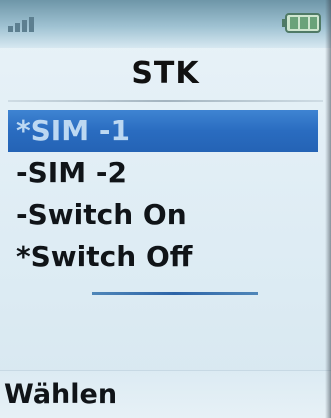  I want to click on select-softkey: Wählen, so click(60, 395).